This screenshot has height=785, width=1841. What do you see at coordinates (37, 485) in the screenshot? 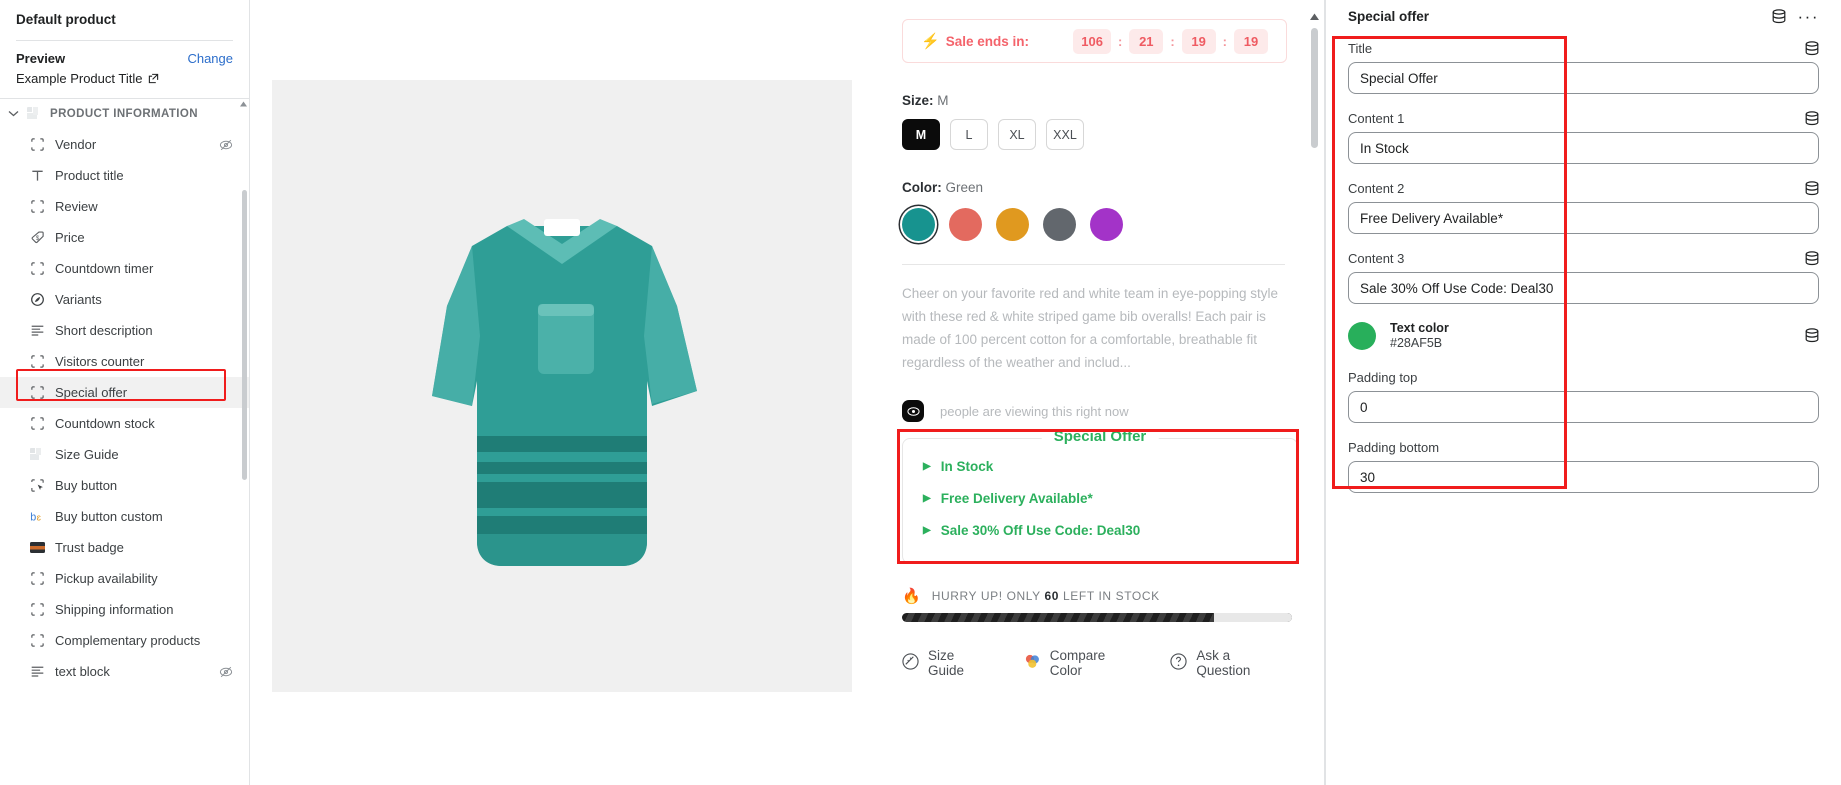
I see `cursor-button-icon` at bounding box center [37, 485].